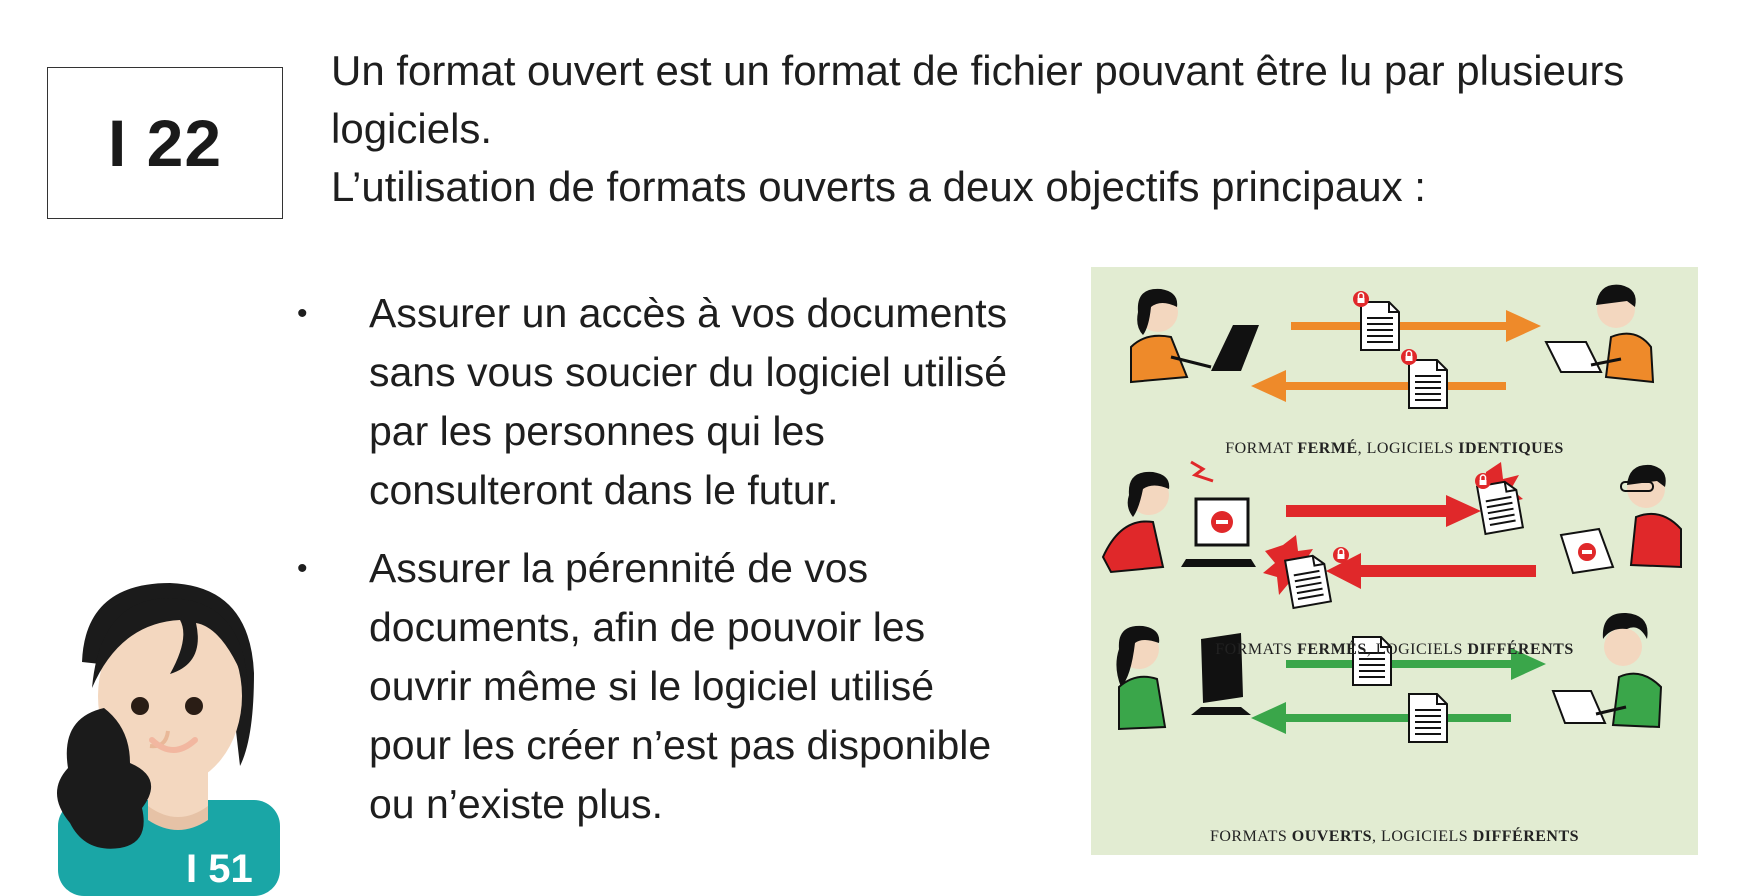 This screenshot has height=896, width=1754. What do you see at coordinates (1332, 836) in the screenshot?
I see `caption-bold: OUVERTS` at bounding box center [1332, 836].